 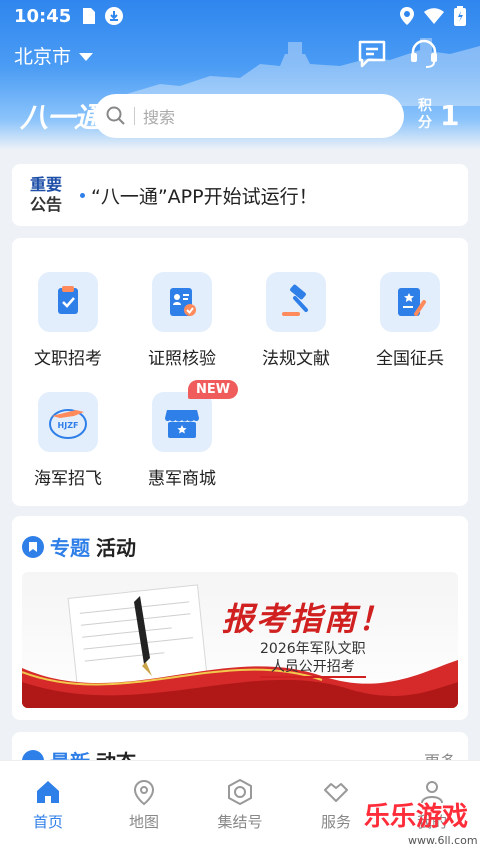 What do you see at coordinates (240, 646) in the screenshot?
I see `exam-paper-pen-illustration` at bounding box center [240, 646].